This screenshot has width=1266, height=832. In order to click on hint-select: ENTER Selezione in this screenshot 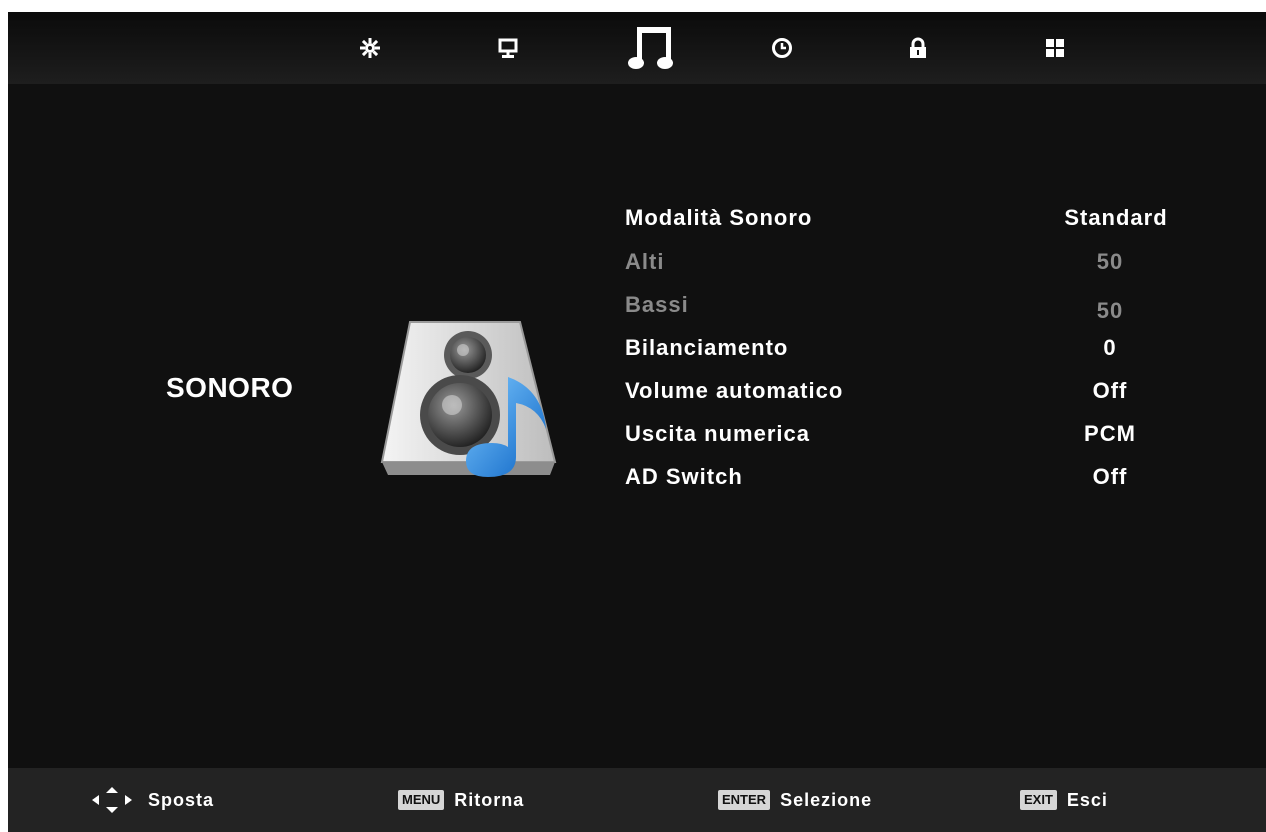, I will do `click(795, 800)`.